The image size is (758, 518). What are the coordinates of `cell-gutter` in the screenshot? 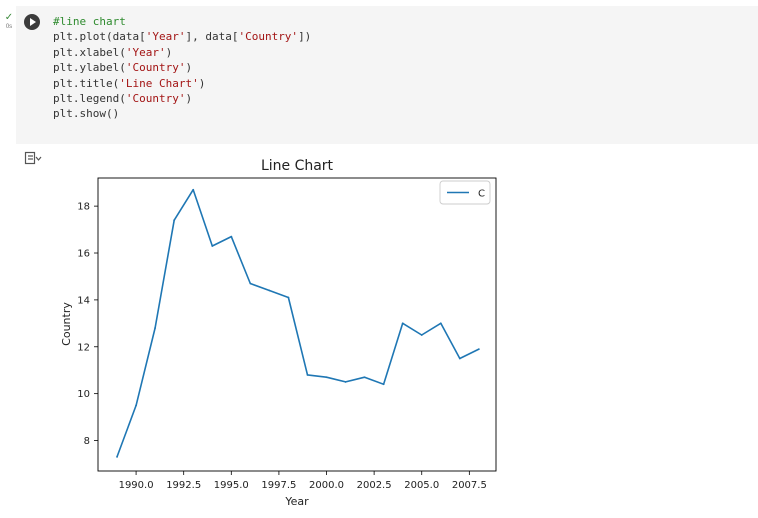 It's located at (8, 257).